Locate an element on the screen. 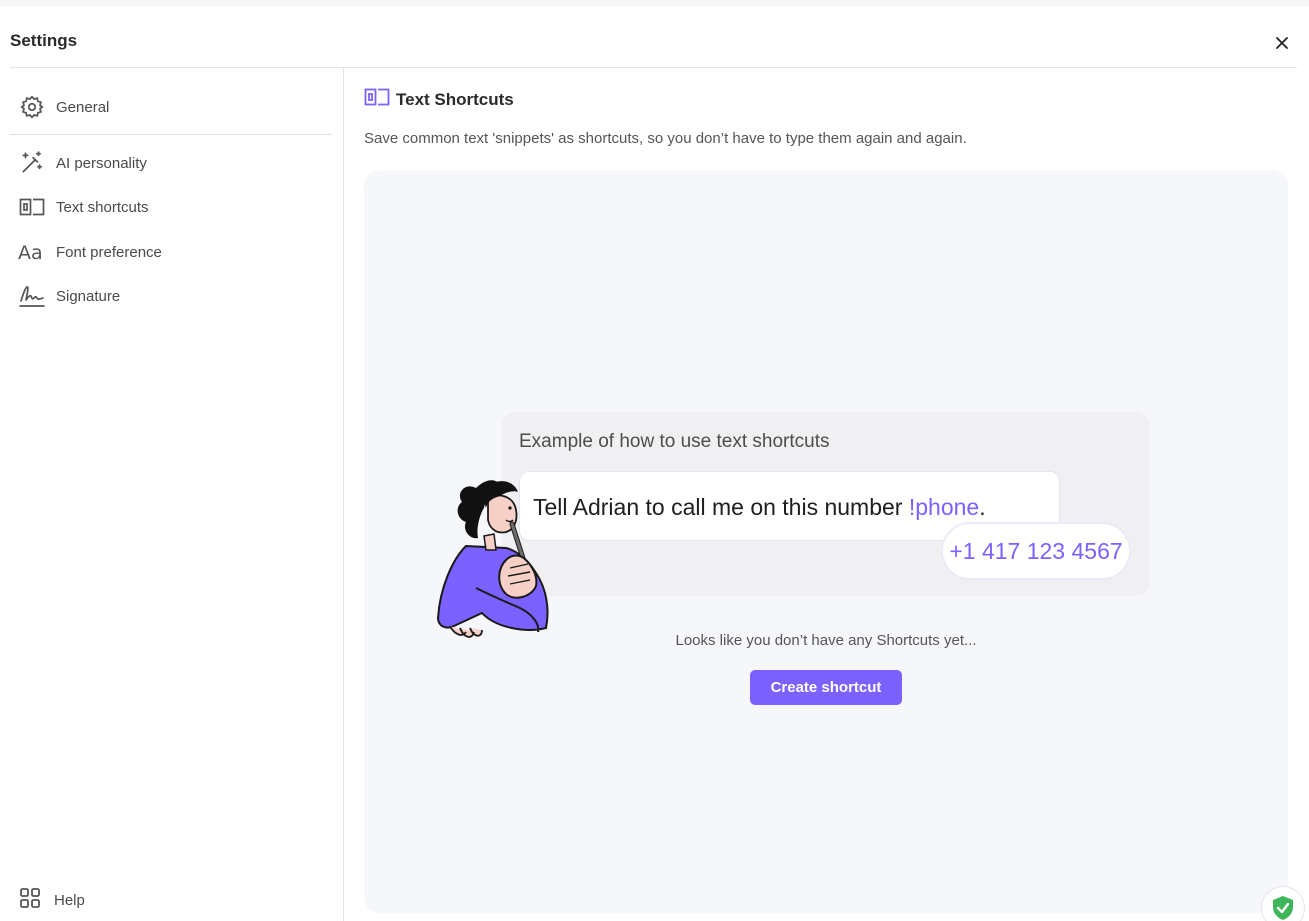 Image resolution: width=1309 pixels, height=921 pixels. gear-icon is located at coordinates (32, 107).